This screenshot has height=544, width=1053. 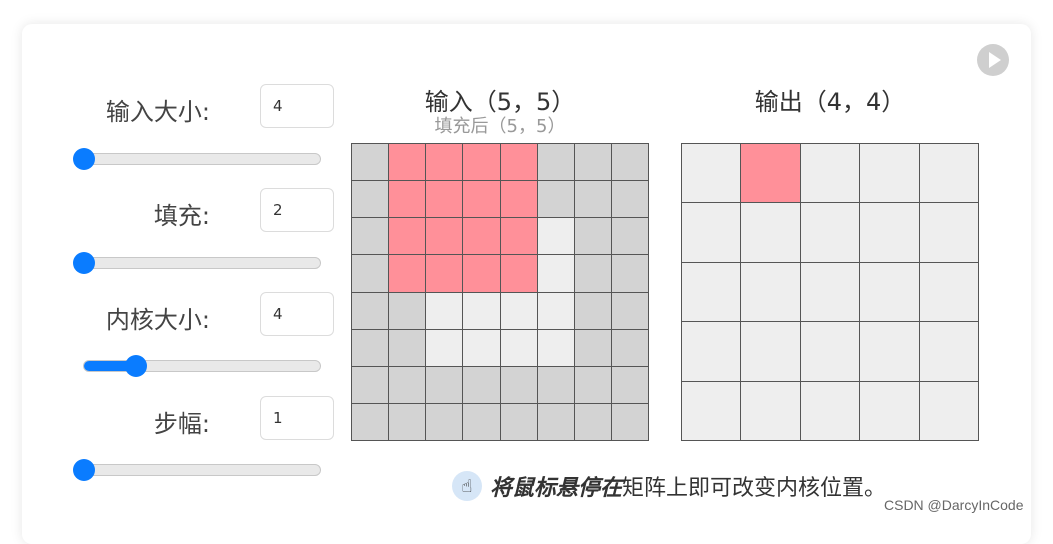 I want to click on stride-field: 1, so click(x=297, y=418).